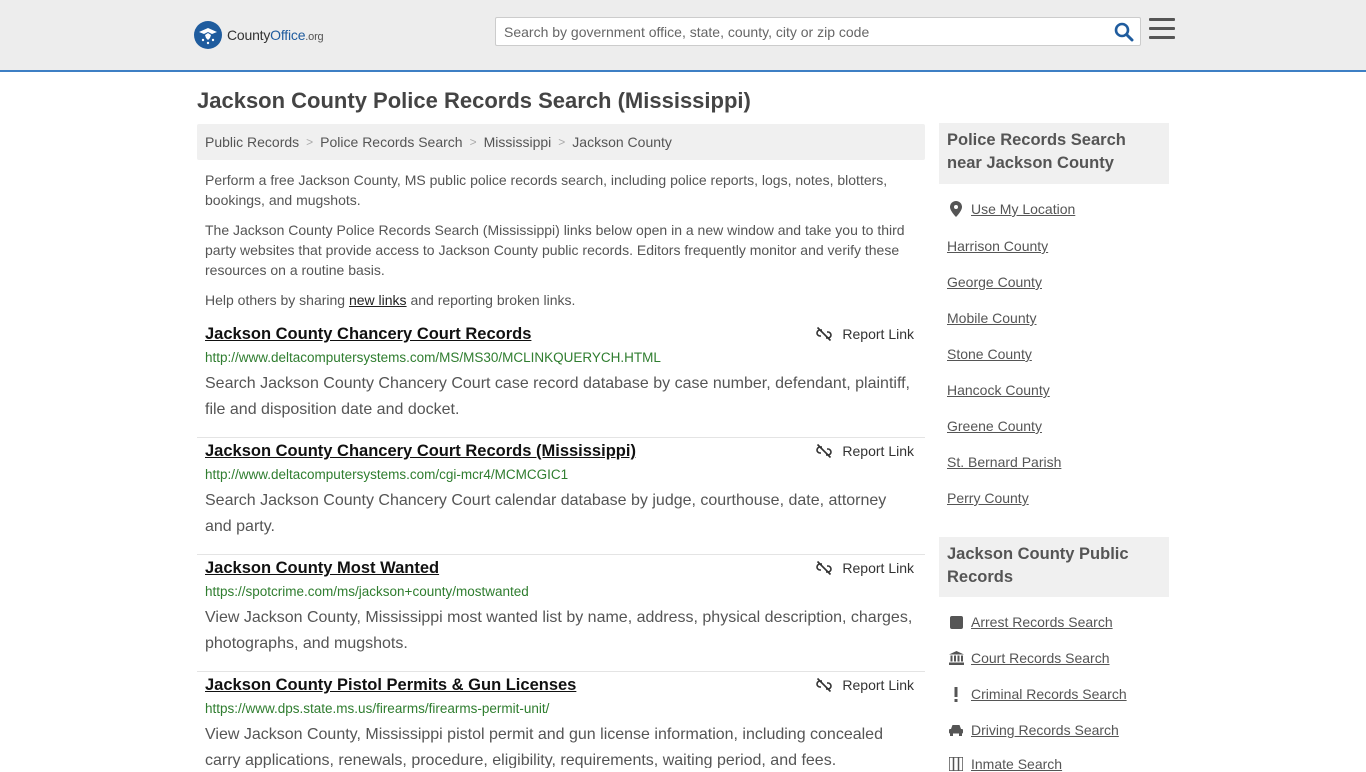  Describe the element at coordinates (378, 300) in the screenshot. I see `new-links-link: new links` at that location.